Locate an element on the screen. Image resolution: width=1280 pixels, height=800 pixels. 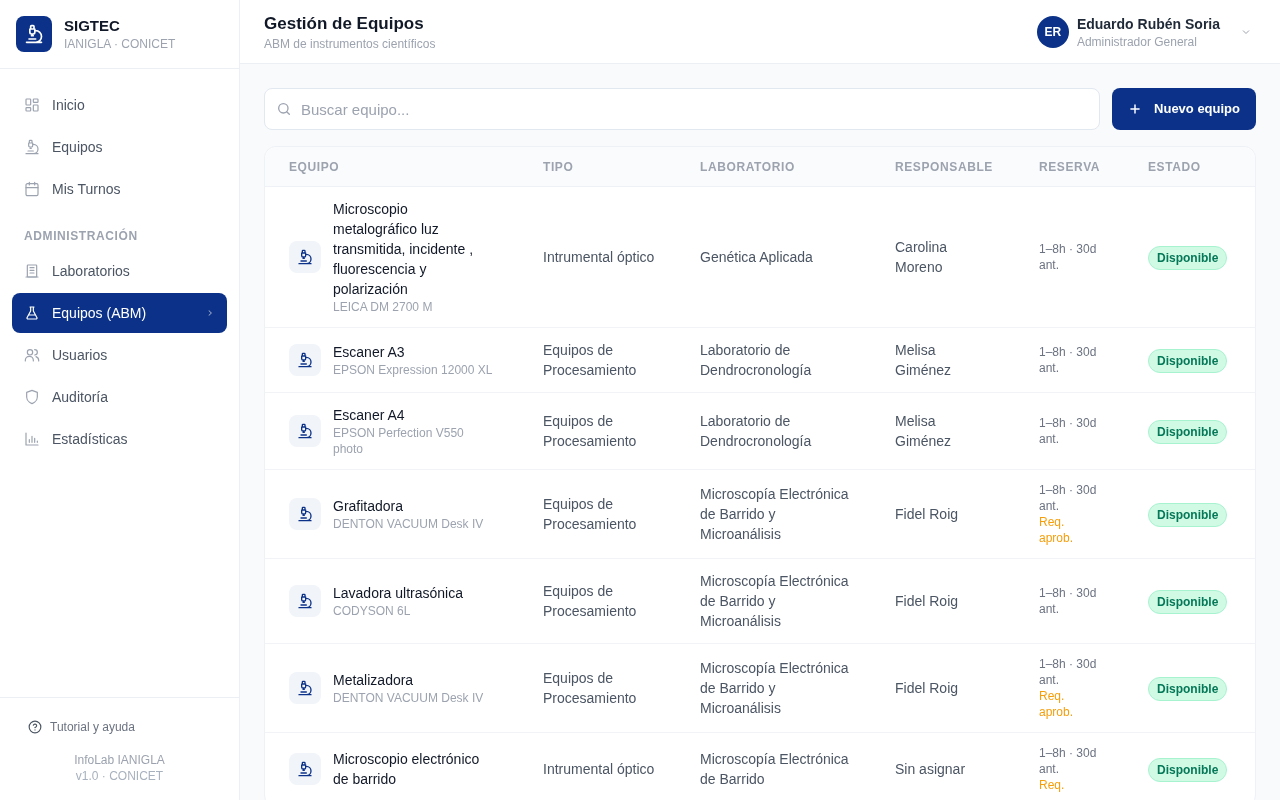
sidebar-item: Mis Turnos is located at coordinates (119, 189).